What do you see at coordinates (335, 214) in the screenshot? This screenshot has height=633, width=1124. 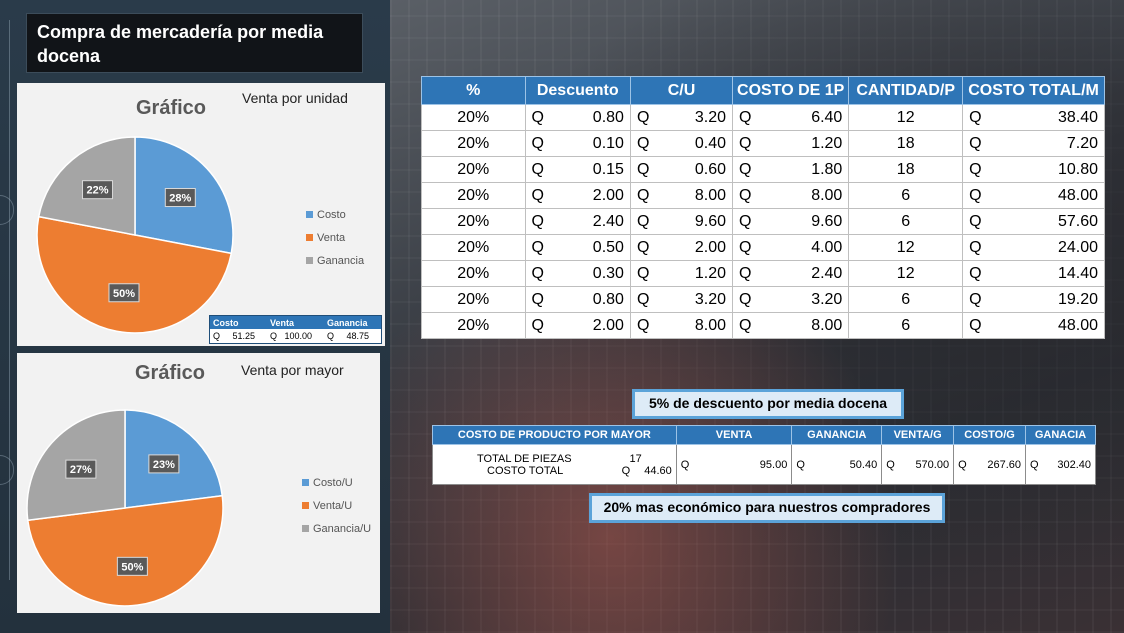 I see `legend-item-costo: Costo` at bounding box center [335, 214].